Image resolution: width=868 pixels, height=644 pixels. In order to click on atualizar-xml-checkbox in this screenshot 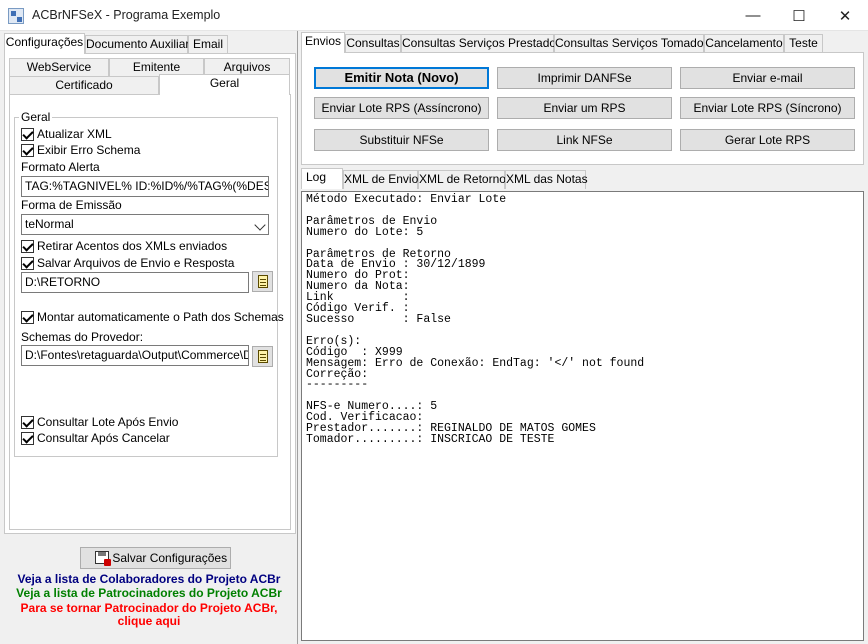, I will do `click(27, 134)`.